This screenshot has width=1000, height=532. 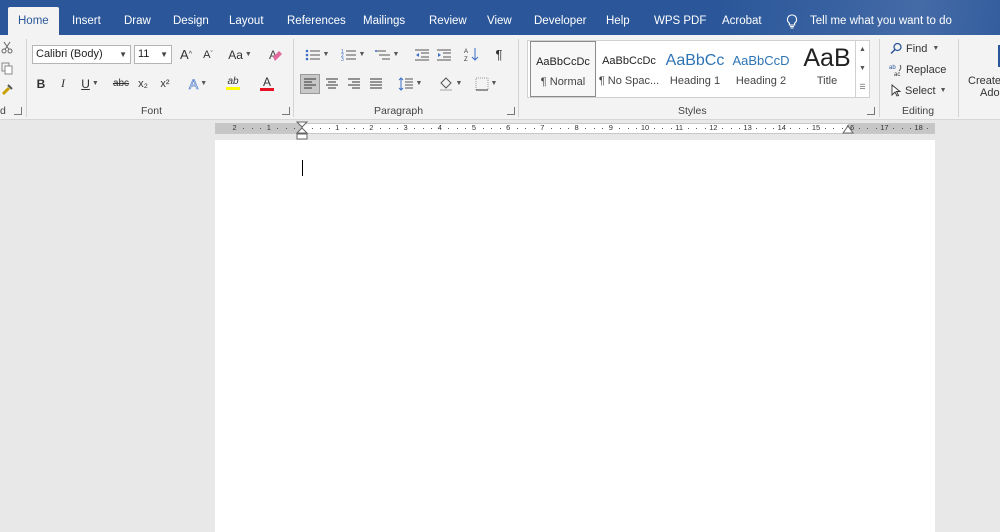 What do you see at coordinates (26, 78) in the screenshot?
I see `group-separator` at bounding box center [26, 78].